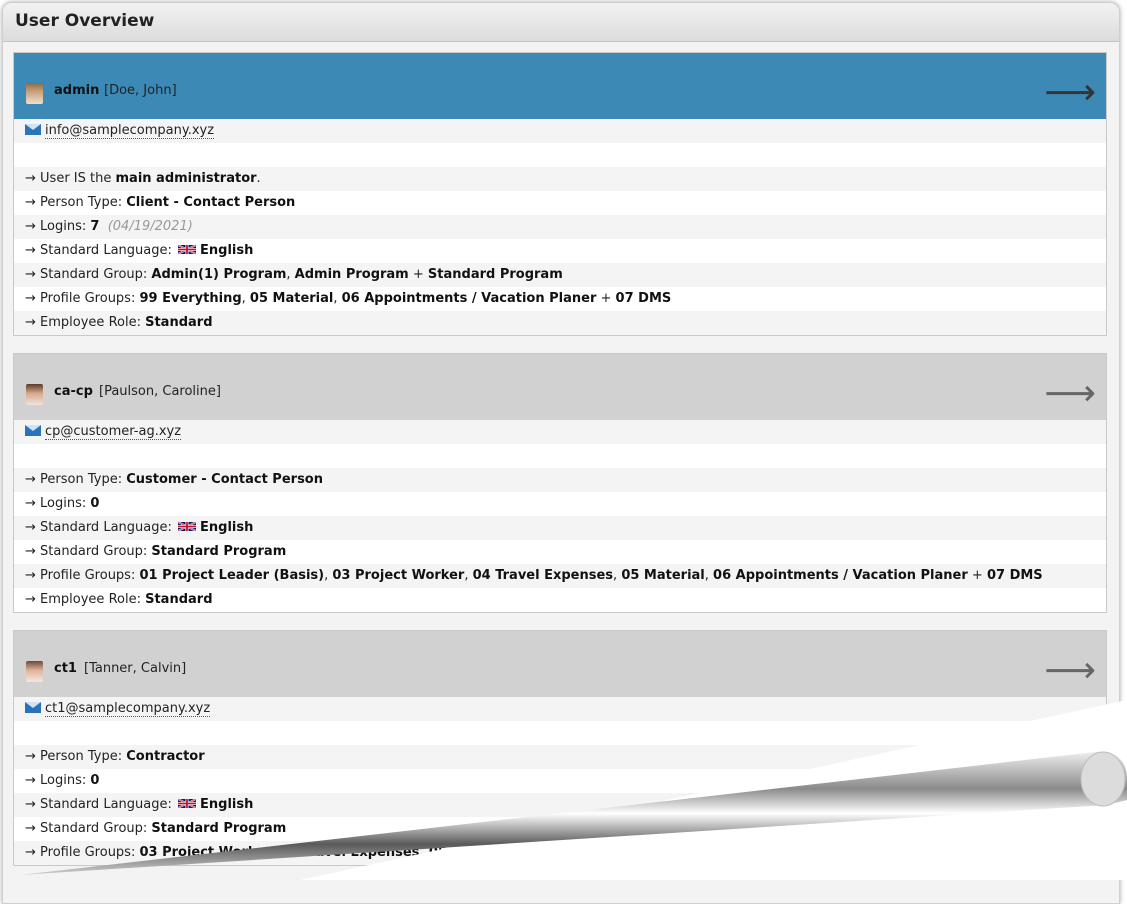 This screenshot has width=1127, height=904. Describe the element at coordinates (560, 179) in the screenshot. I see `admin-row: → User IS the main administrator.` at that location.